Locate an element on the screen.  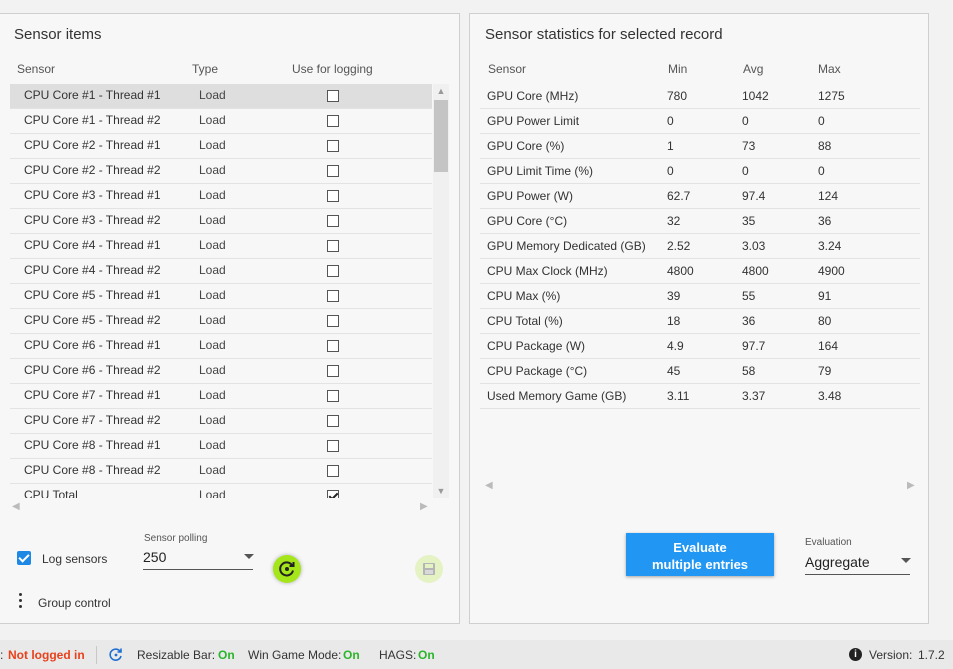
avg-value: 58 is located at coordinates (749, 371).